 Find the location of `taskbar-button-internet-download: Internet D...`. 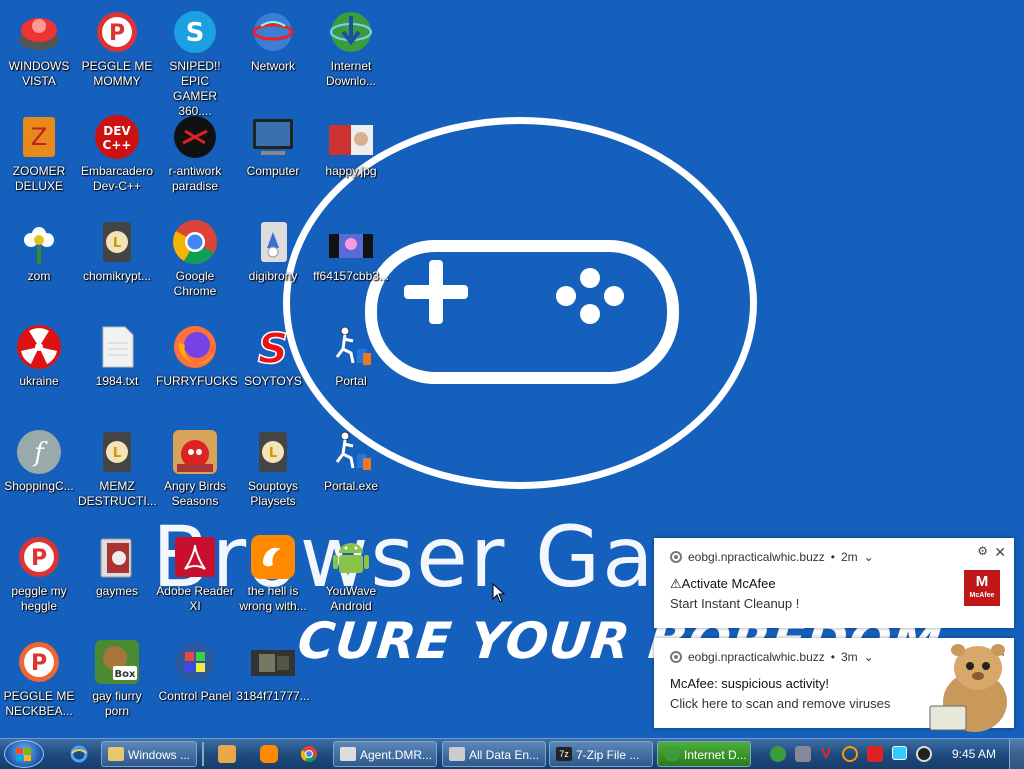

taskbar-button-internet-download: Internet D... is located at coordinates (704, 754).